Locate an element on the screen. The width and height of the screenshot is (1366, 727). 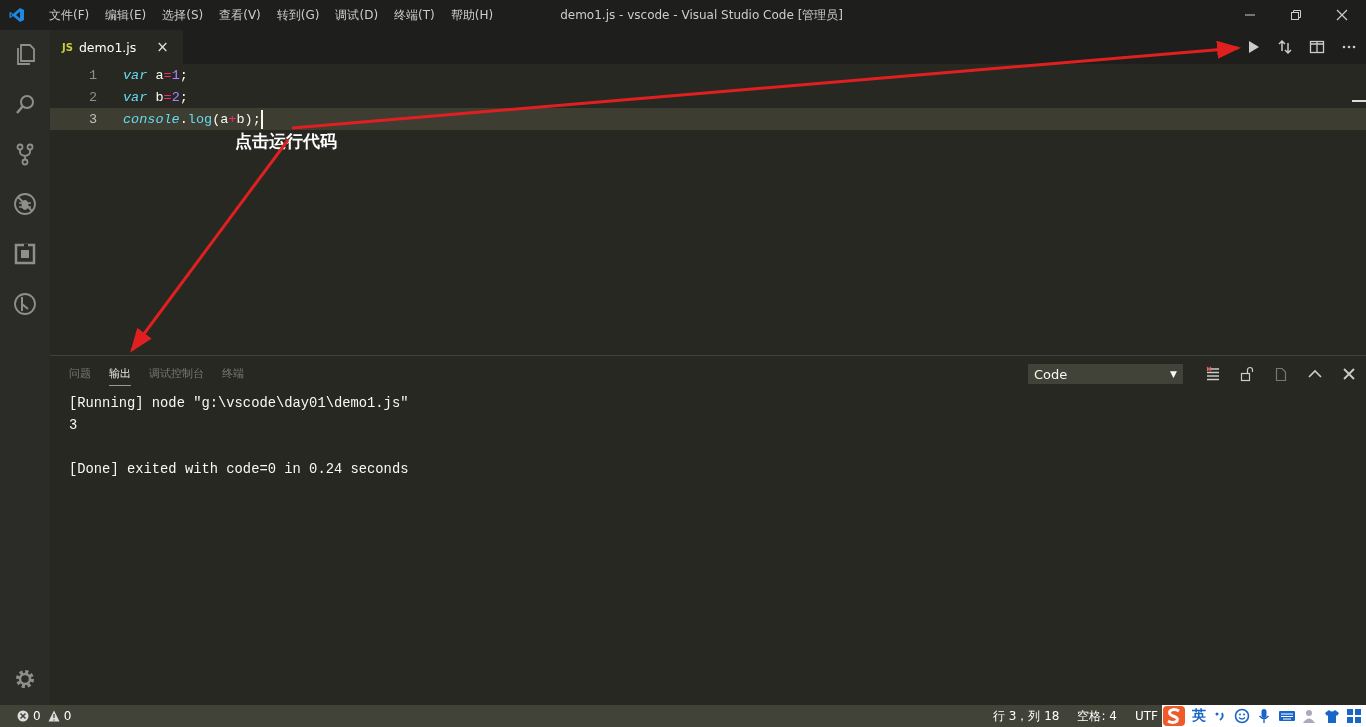
editor-tab: JS demo1.js × is located at coordinates (116, 47).